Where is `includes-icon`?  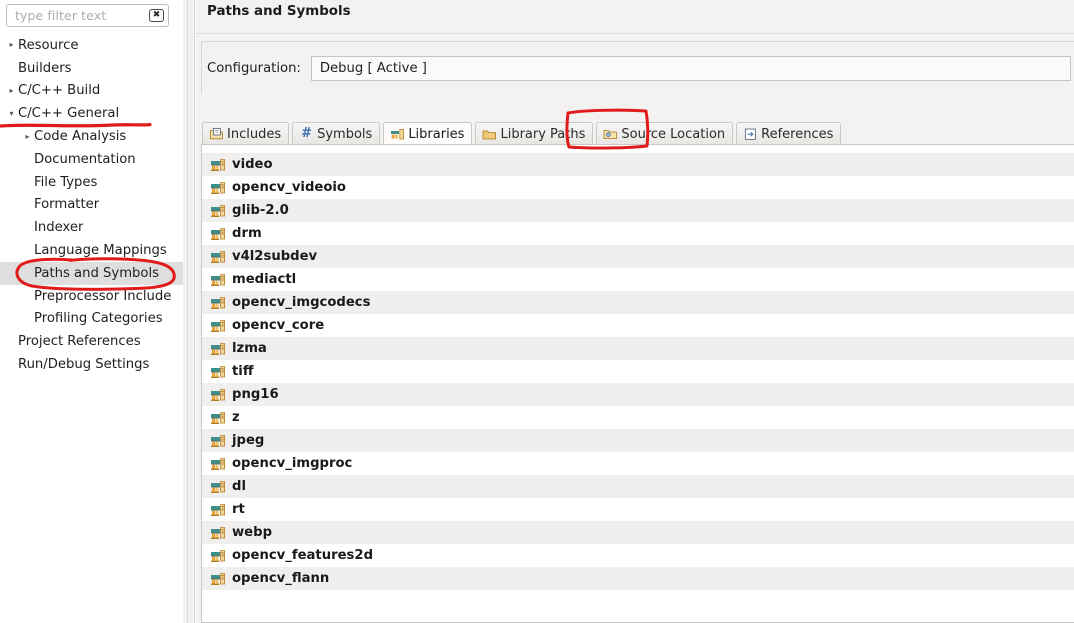 includes-icon is located at coordinates (216, 134).